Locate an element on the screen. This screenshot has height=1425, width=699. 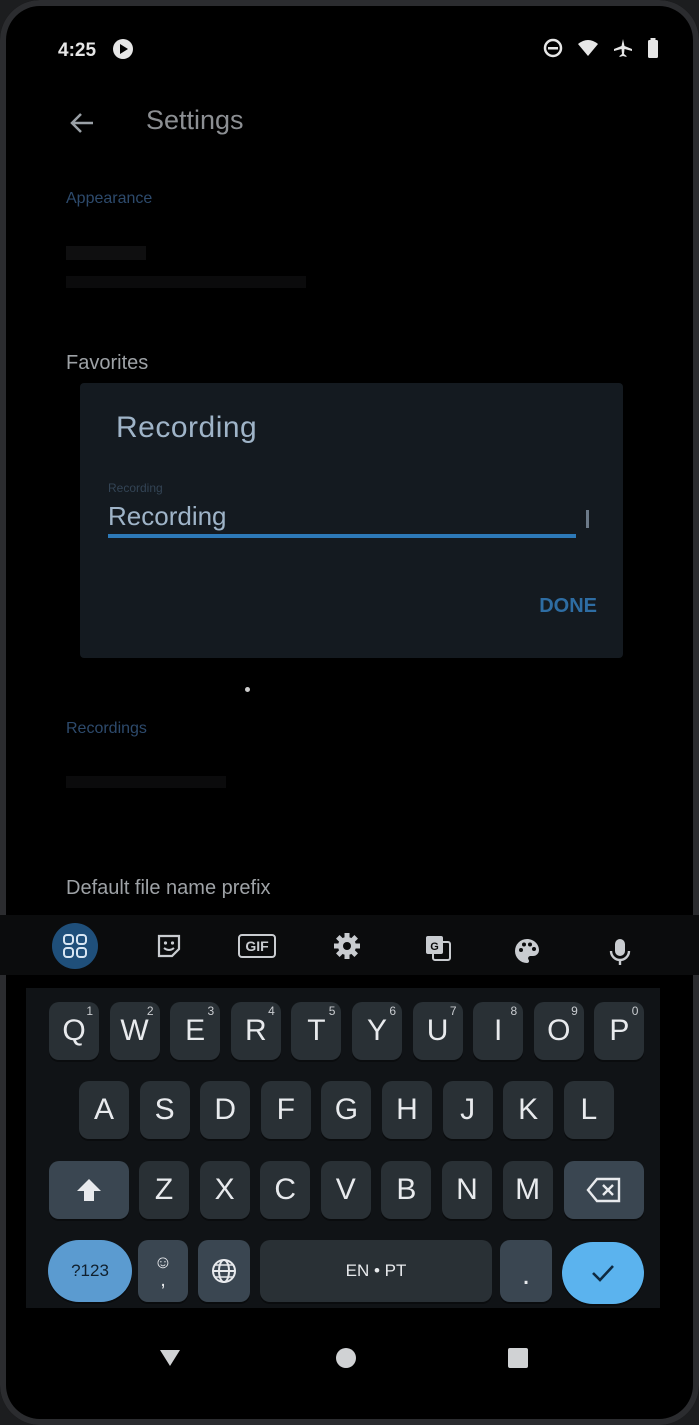
keyboard-settings-button is located at coordinates (347, 946).